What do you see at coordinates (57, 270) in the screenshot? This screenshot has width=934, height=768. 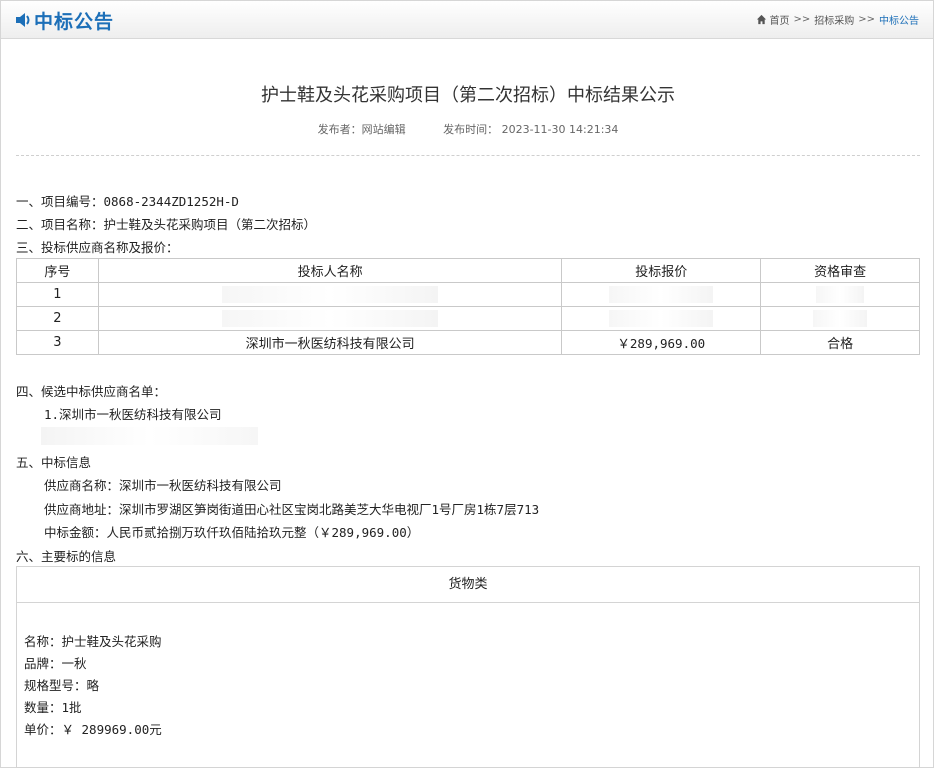 I see `col-header-no: 序号` at bounding box center [57, 270].